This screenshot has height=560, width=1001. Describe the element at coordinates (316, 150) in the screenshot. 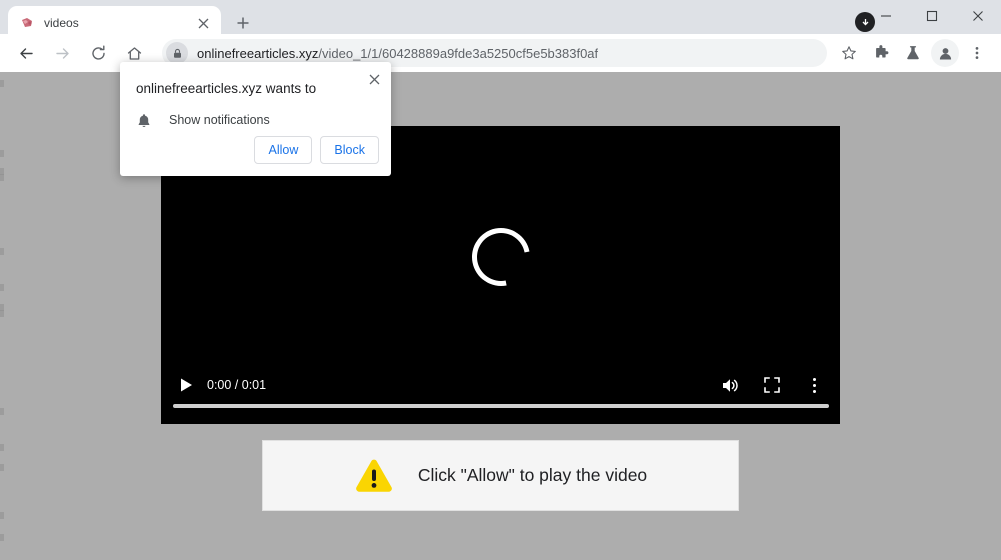

I see `dialog-actions: Allow Block` at that location.